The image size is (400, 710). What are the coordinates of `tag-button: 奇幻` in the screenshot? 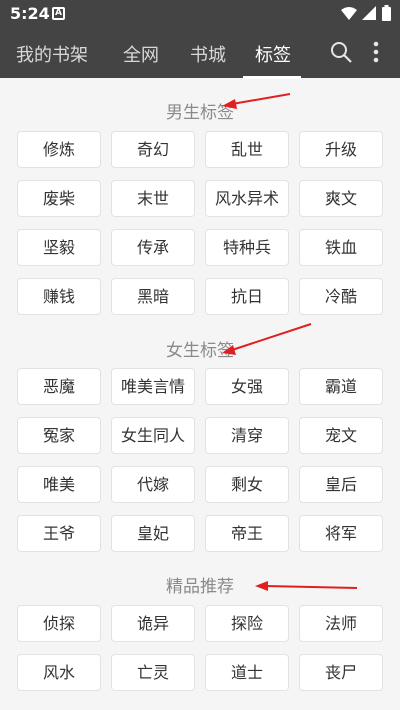 It's located at (153, 149).